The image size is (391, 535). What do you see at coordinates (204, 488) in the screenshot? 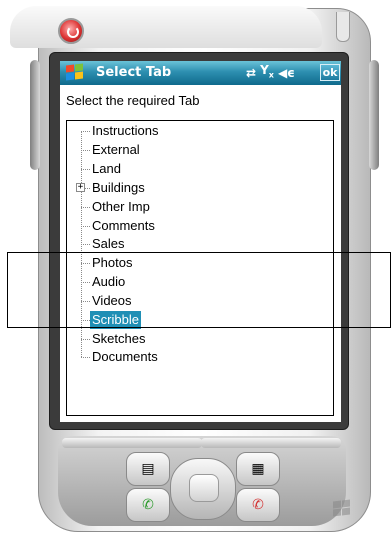
I see `dpad-center-button` at bounding box center [204, 488].